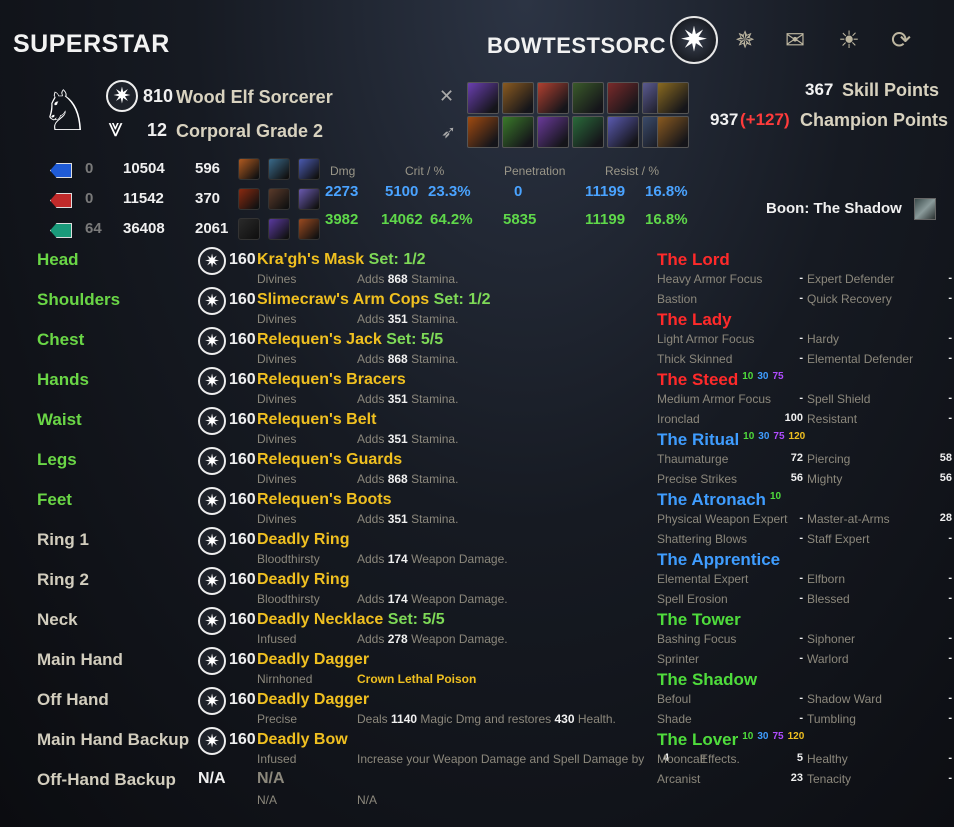 The width and height of the screenshot is (954, 827). Describe the element at coordinates (605, 219) in the screenshot. I see `weapon-resist: 11199` at that location.